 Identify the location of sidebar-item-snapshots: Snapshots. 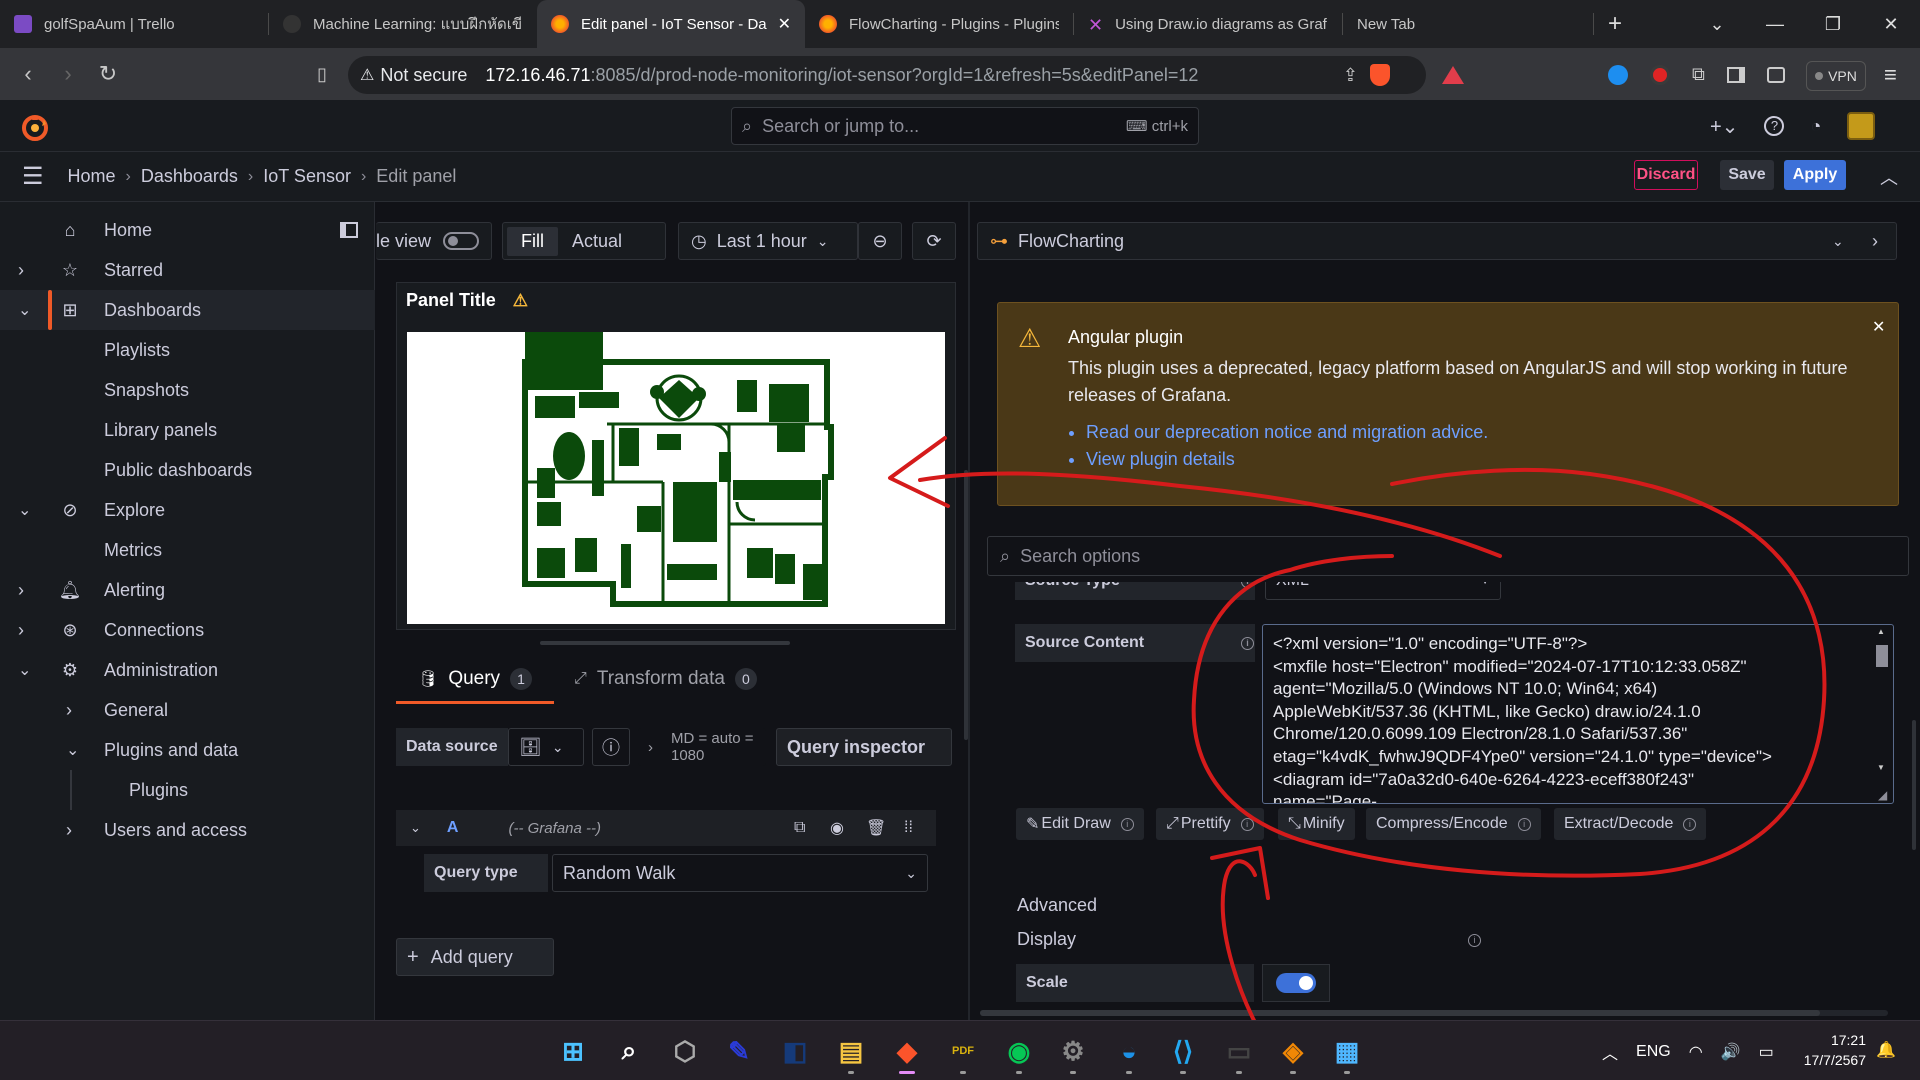
(187, 390).